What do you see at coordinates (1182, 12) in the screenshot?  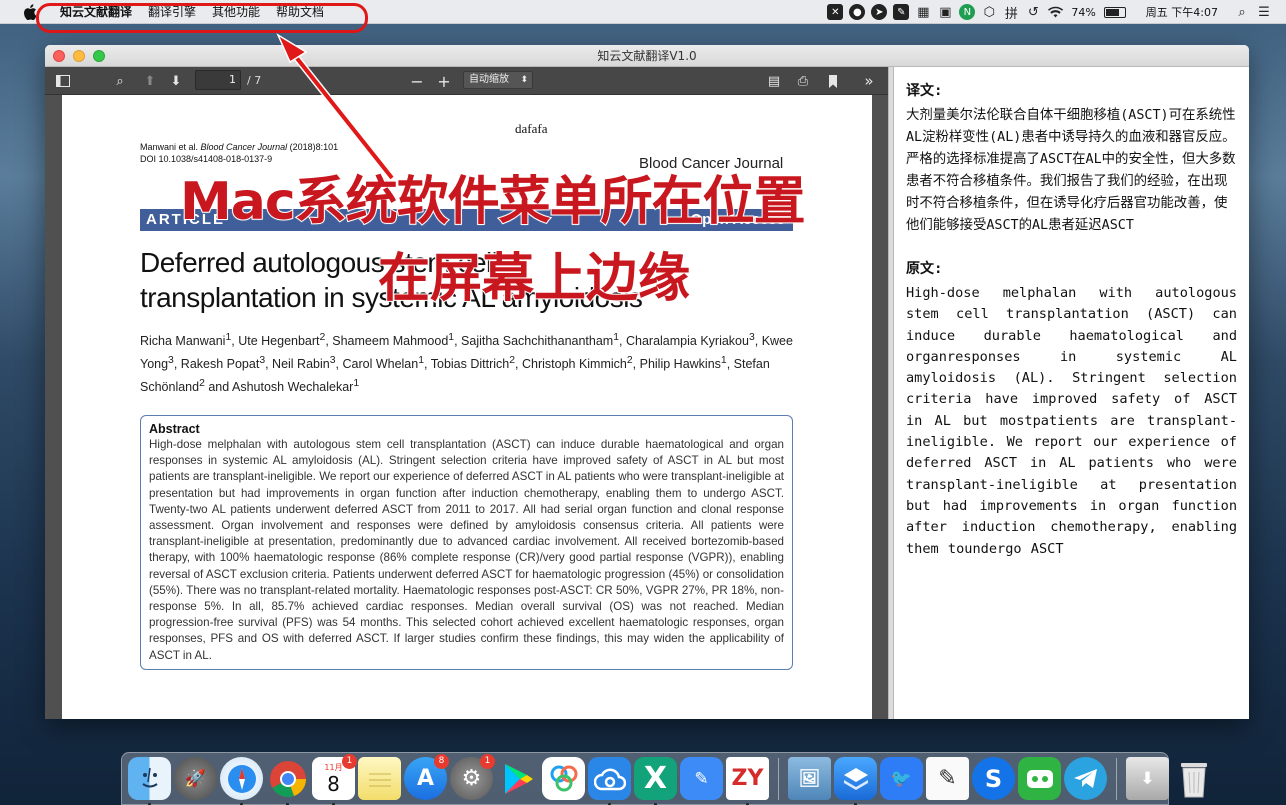 I see `menubar-clock: 周五 下午4:07` at bounding box center [1182, 12].